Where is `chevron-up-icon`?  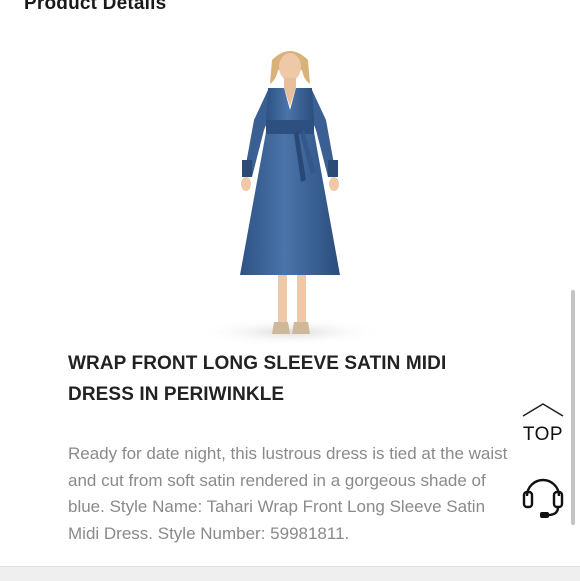
chevron-up-icon is located at coordinates (543, 410).